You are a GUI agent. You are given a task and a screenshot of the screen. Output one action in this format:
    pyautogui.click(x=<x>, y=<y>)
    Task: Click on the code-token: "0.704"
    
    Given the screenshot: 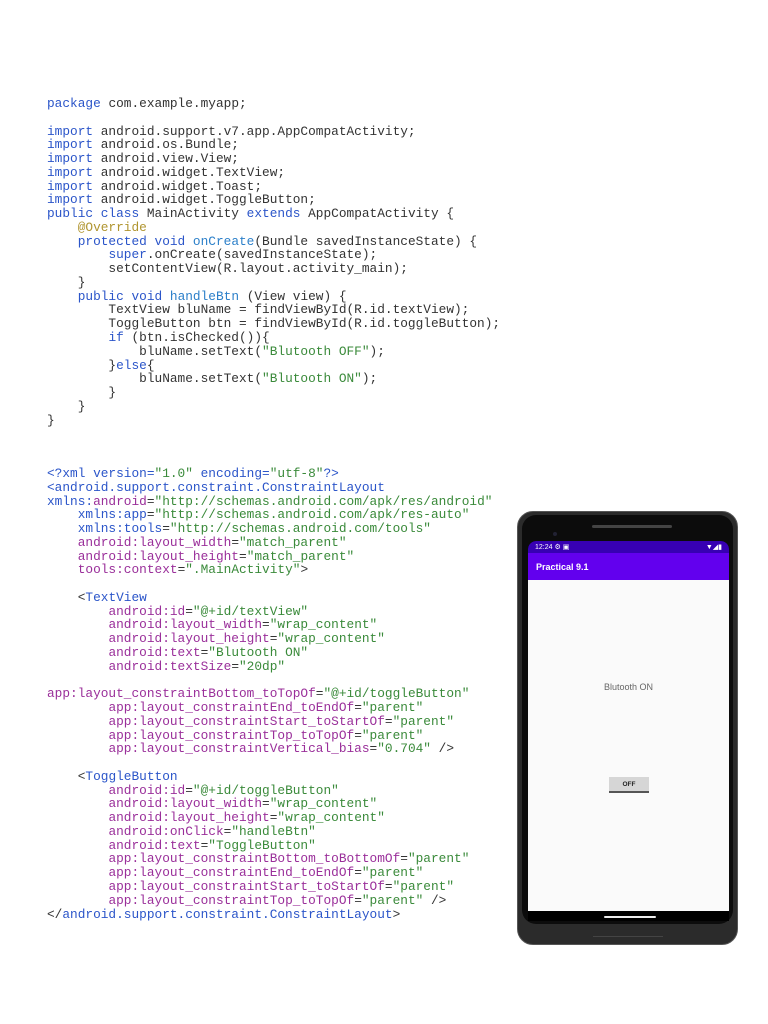 What is the action you would take?
    pyautogui.click(x=404, y=749)
    